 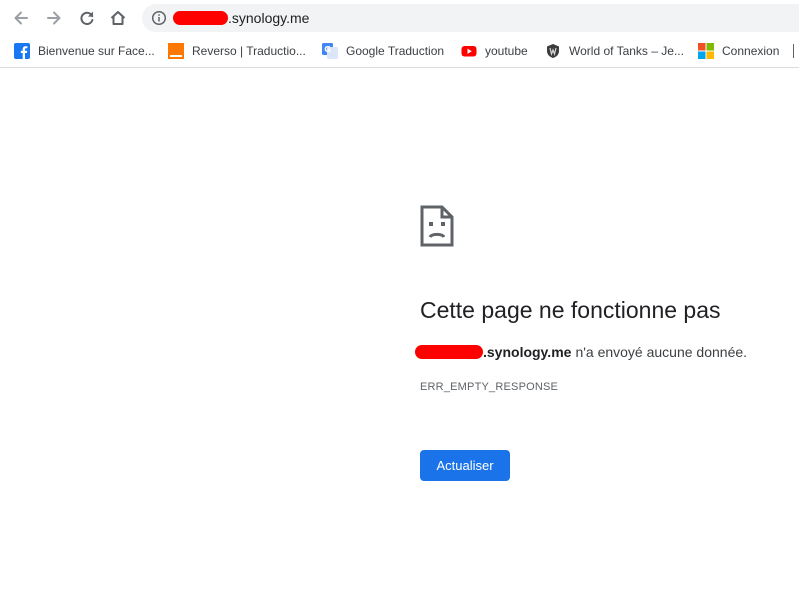 I want to click on address-bar: .synology.me, so click(x=470, y=18).